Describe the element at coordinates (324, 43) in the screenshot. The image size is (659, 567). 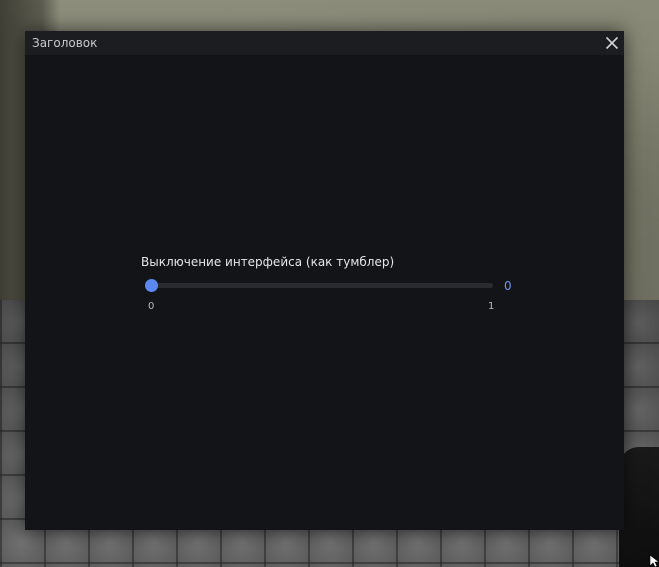
I see `window-titlebar: Заголовок` at that location.